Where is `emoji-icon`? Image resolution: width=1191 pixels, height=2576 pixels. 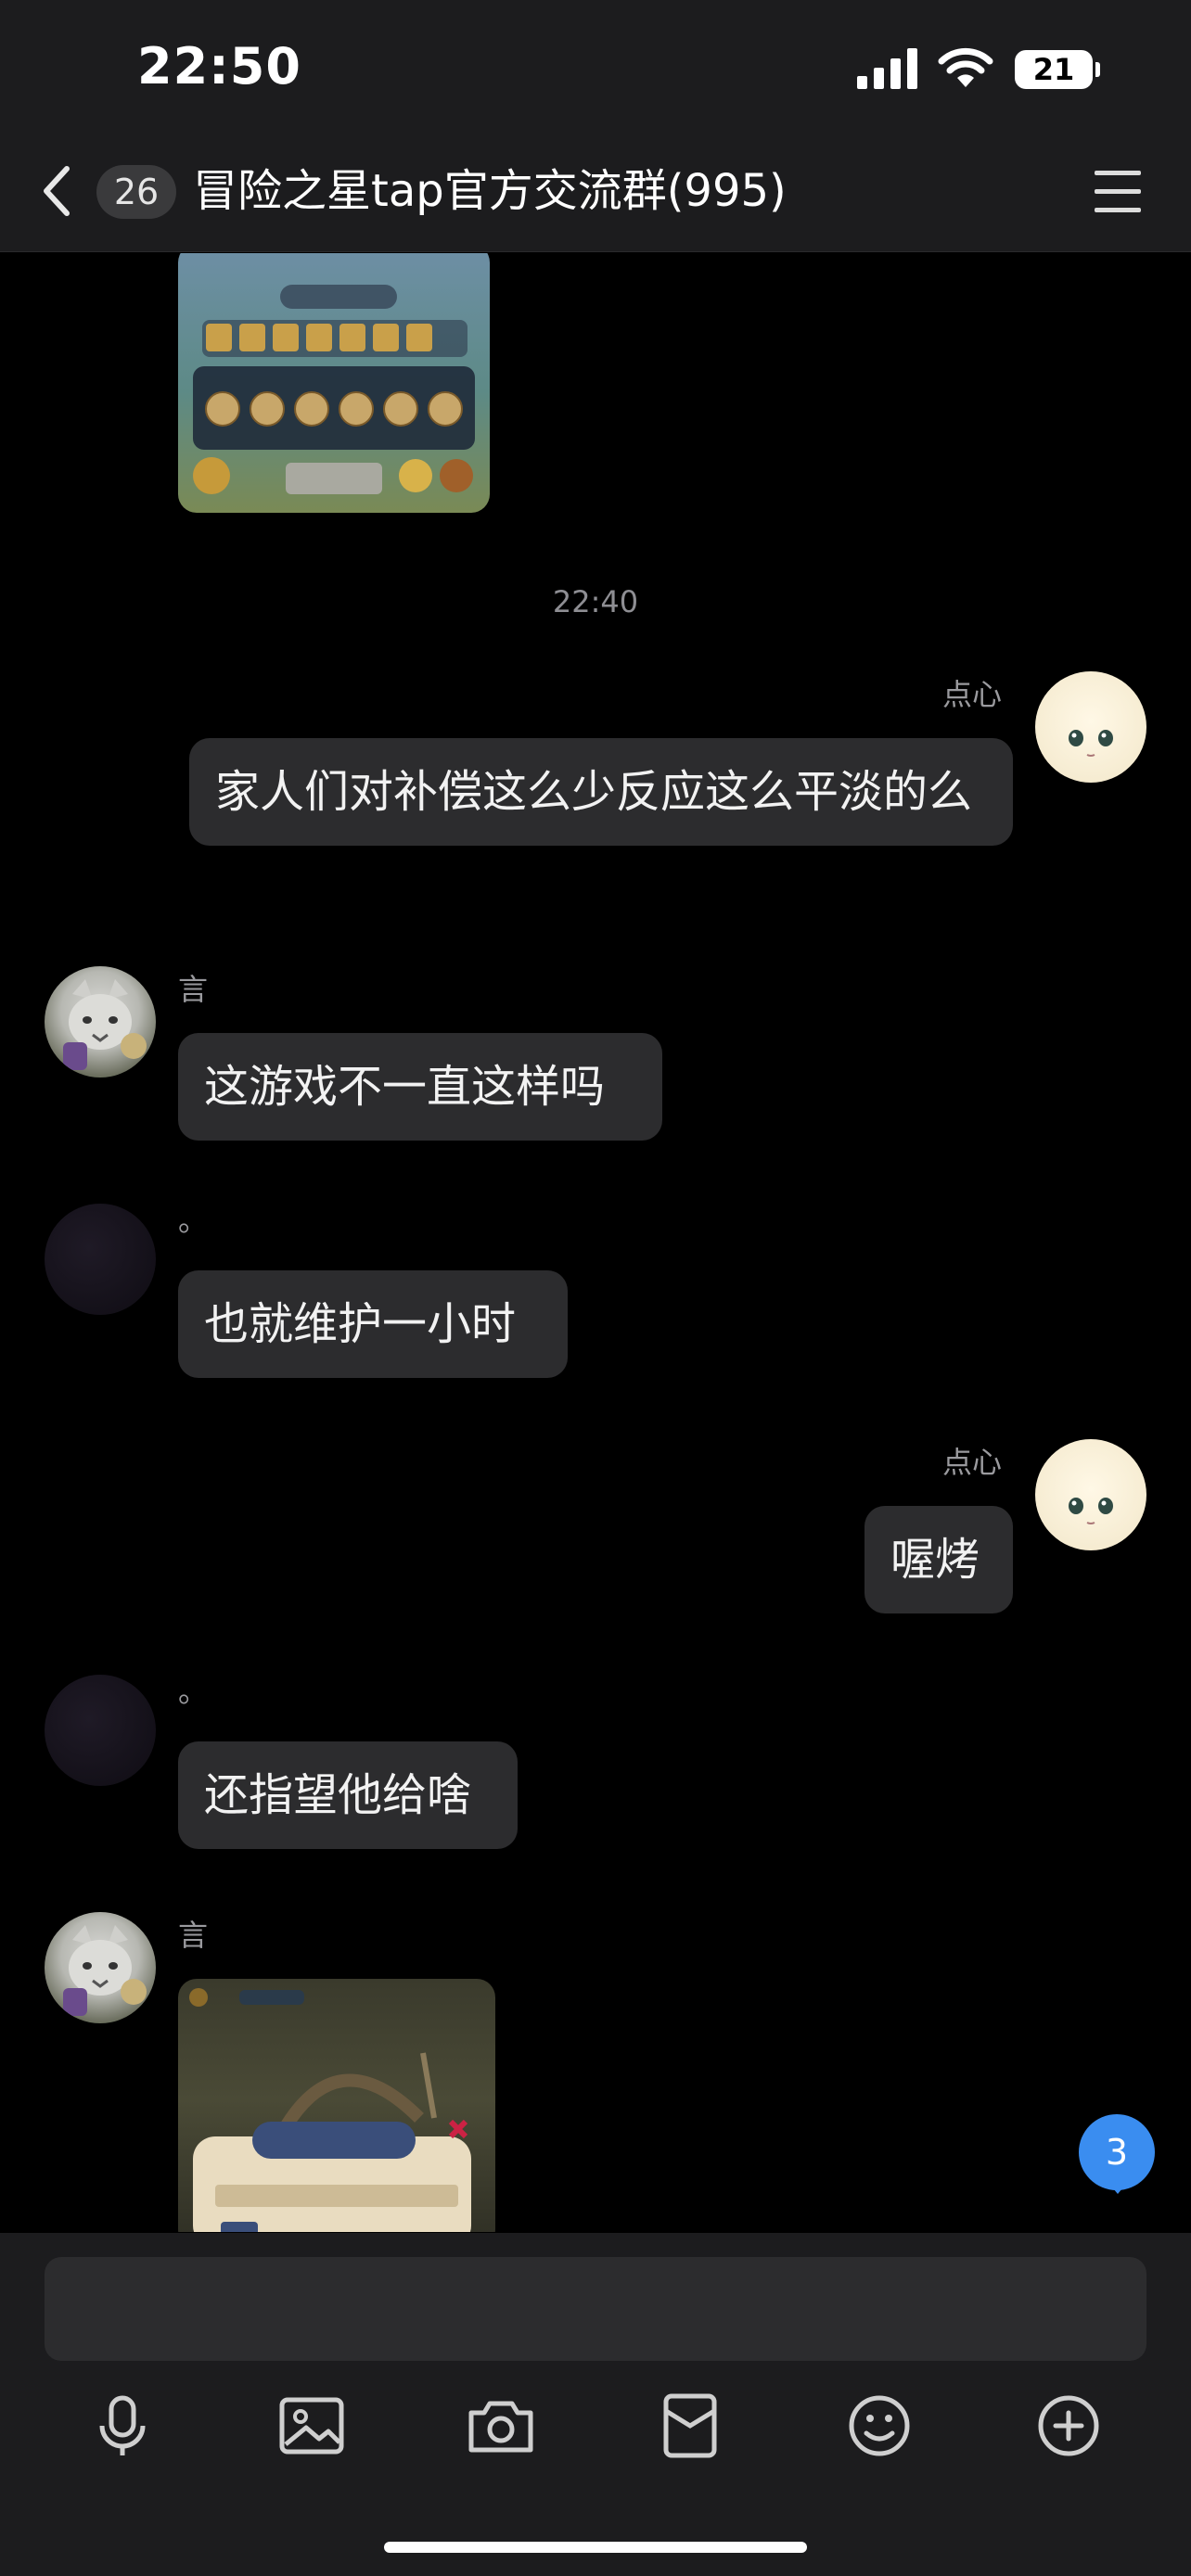 emoji-icon is located at coordinates (879, 2426).